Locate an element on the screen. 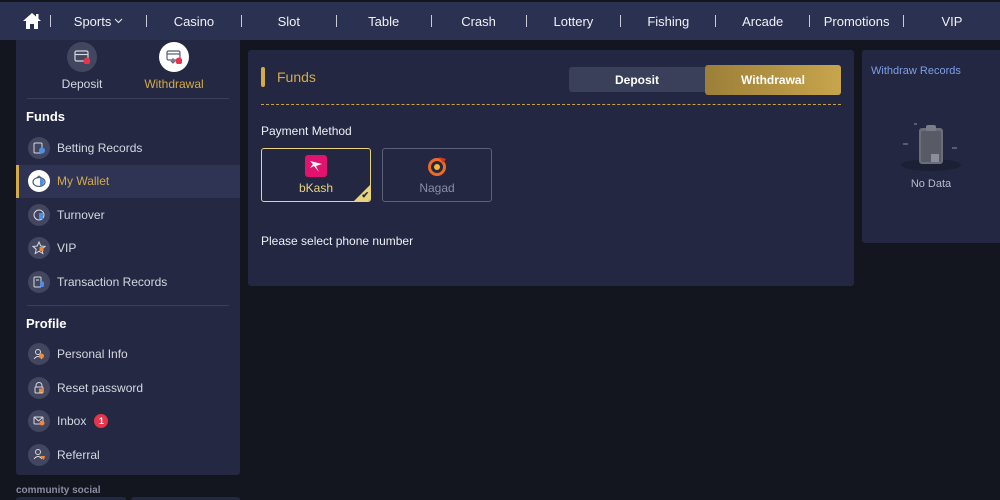  sidebar-item-label: My Wallet is located at coordinates (83, 181).